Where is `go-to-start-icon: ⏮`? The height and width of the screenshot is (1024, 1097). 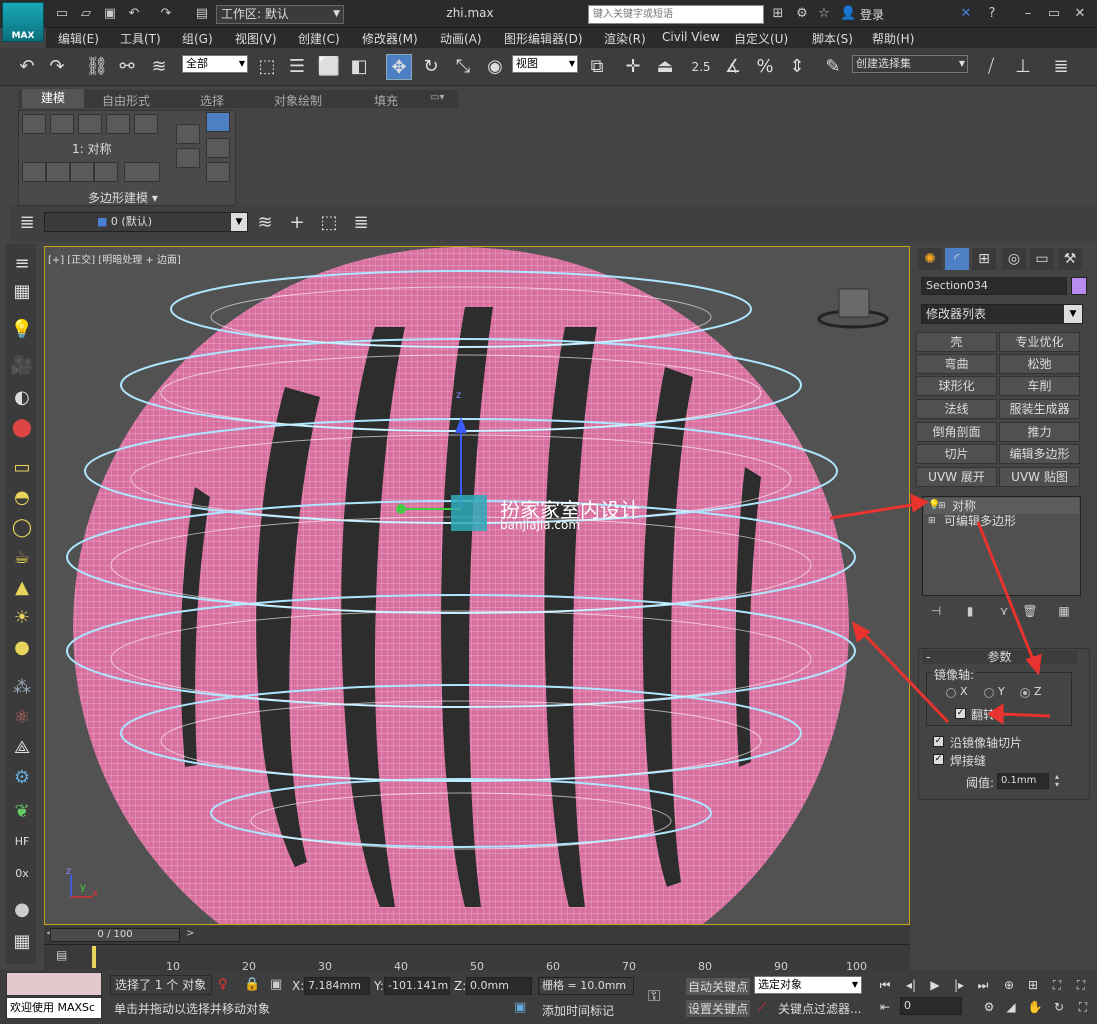
go-to-start-icon: ⏮ is located at coordinates (885, 985).